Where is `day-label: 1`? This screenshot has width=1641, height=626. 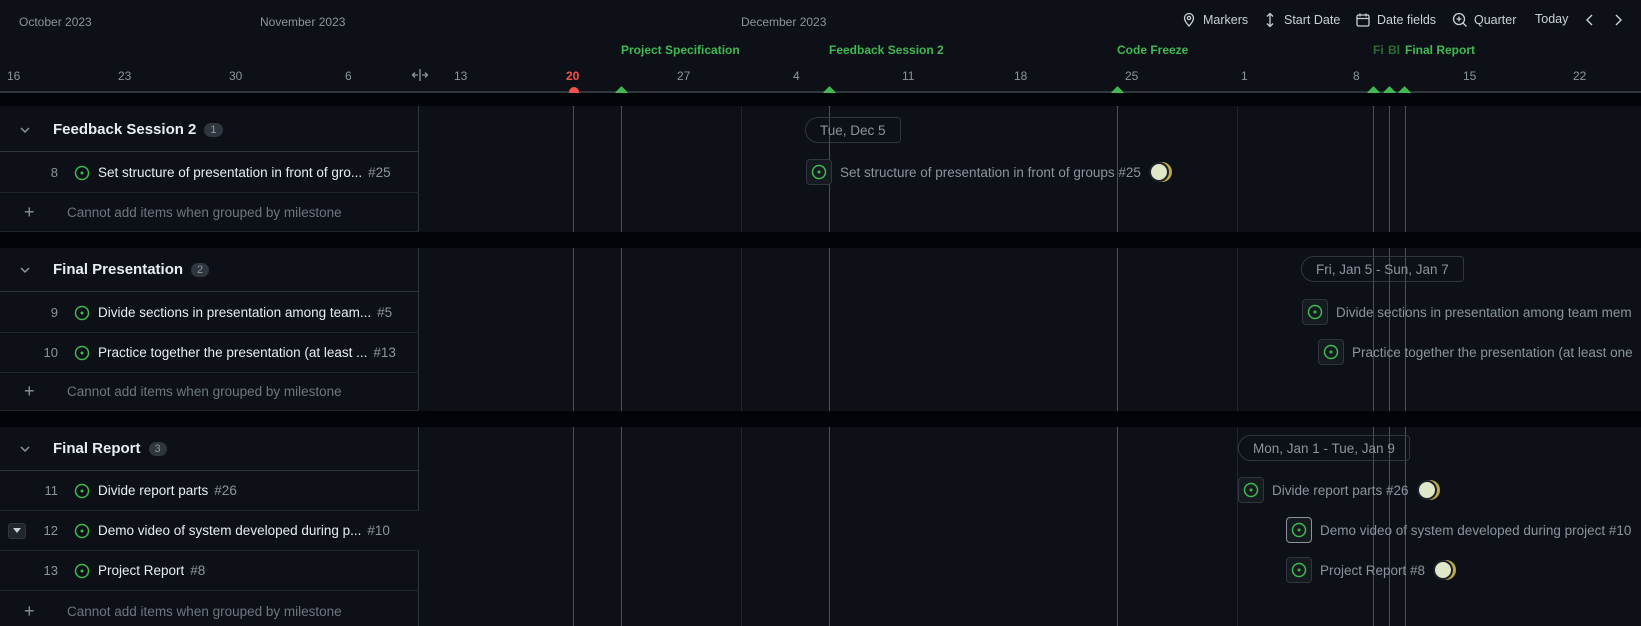
day-label: 1 is located at coordinates (1244, 76).